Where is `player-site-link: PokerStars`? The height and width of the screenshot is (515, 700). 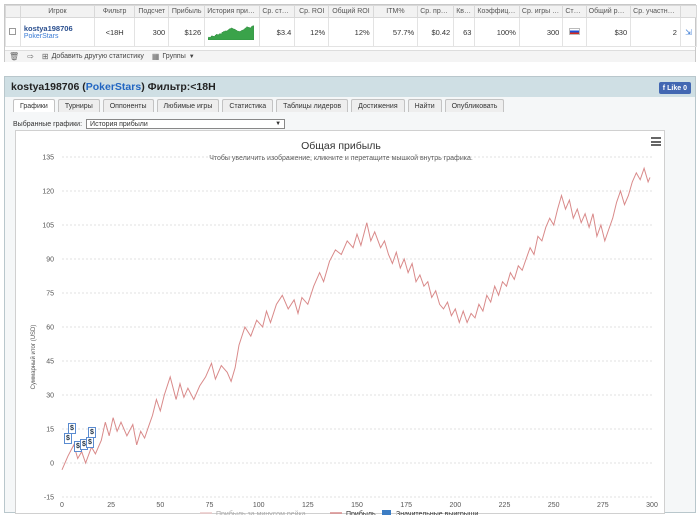 player-site-link: PokerStars is located at coordinates (57, 36).